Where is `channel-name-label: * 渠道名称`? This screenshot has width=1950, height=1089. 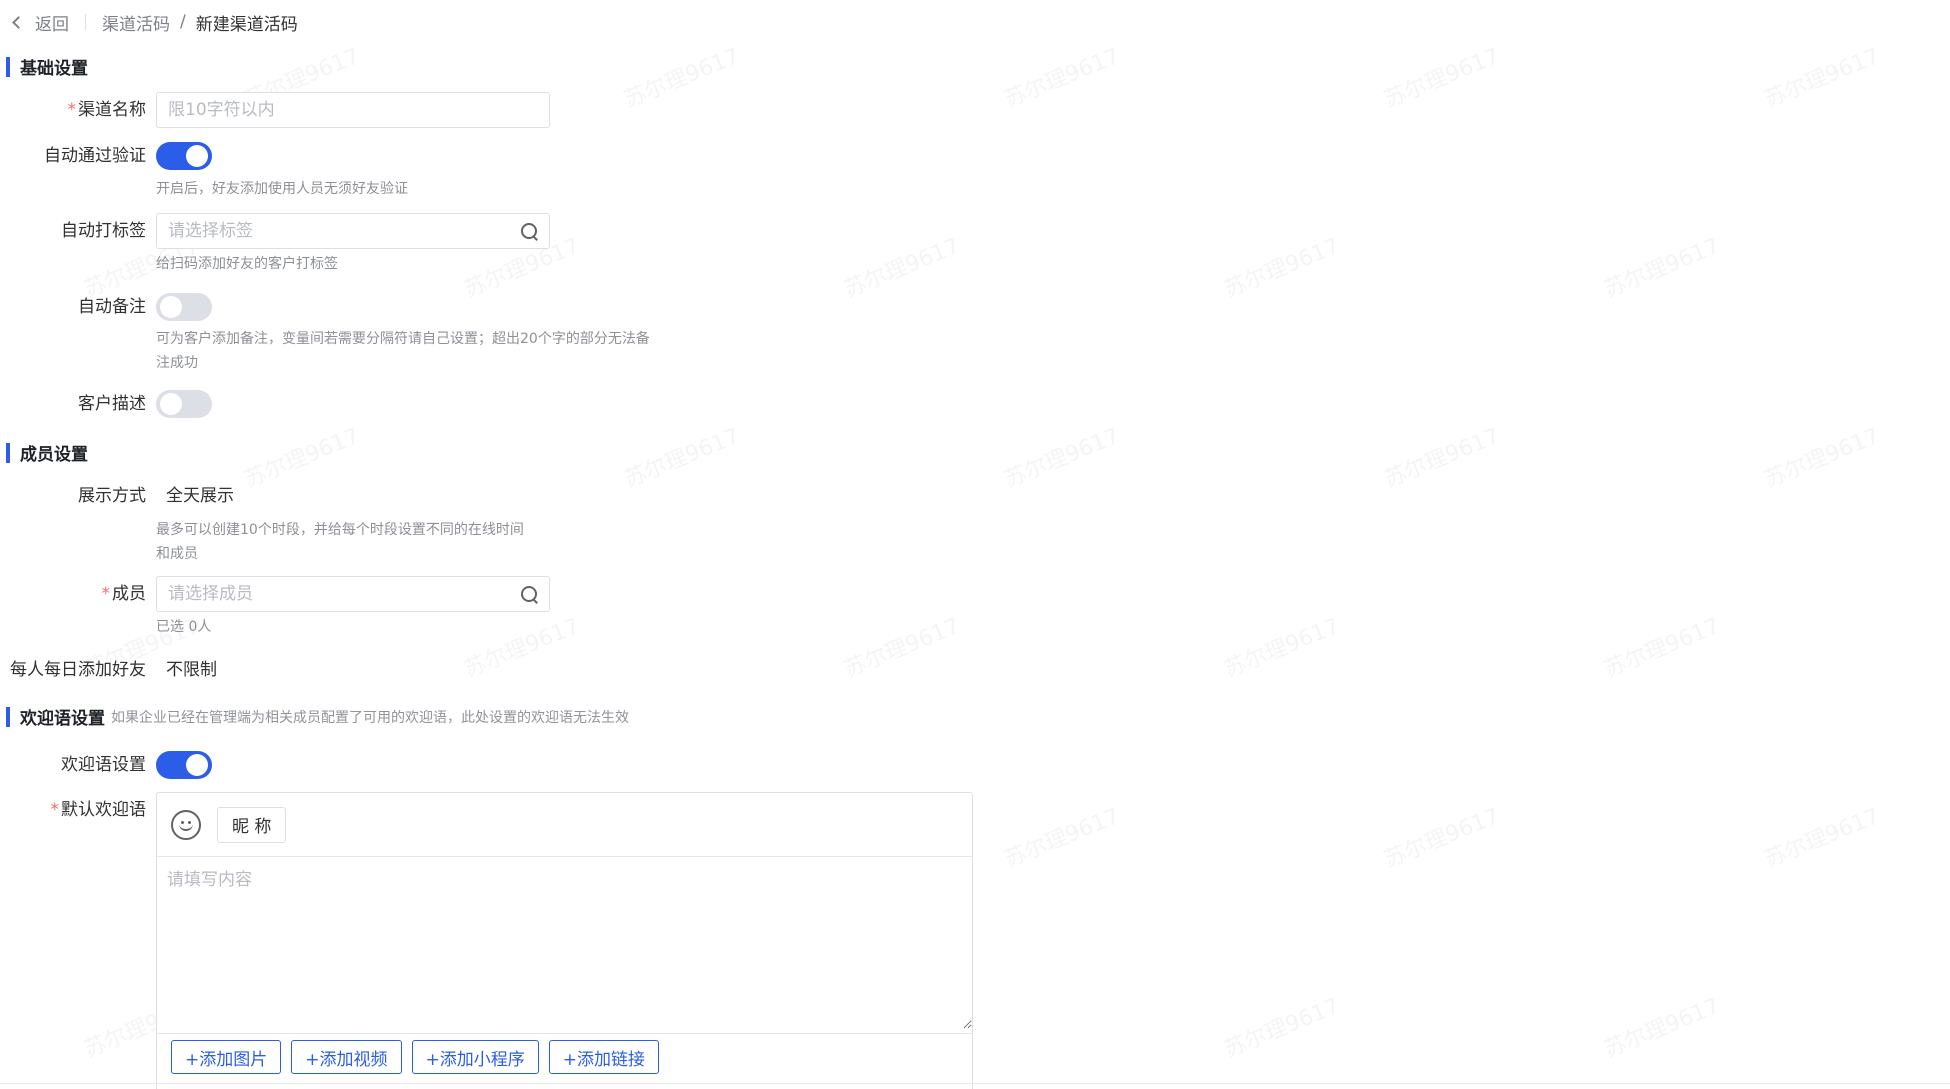
channel-name-label: * 渠道名称 is located at coordinates (107, 110).